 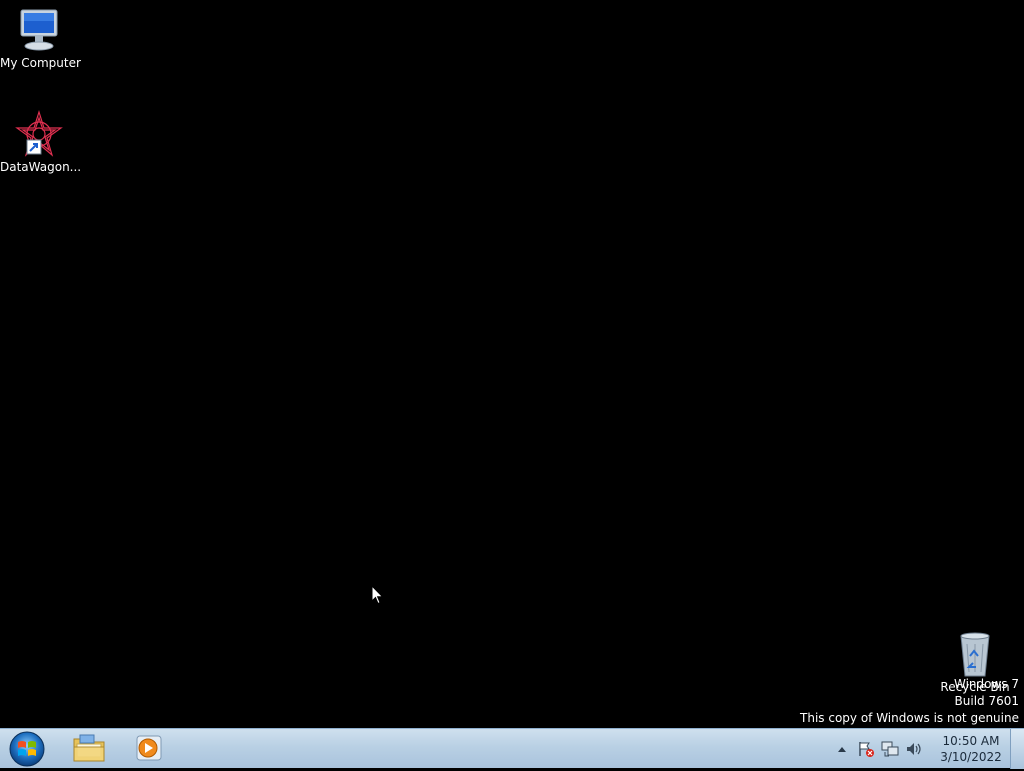 I want to click on start-button, so click(x=27, y=749).